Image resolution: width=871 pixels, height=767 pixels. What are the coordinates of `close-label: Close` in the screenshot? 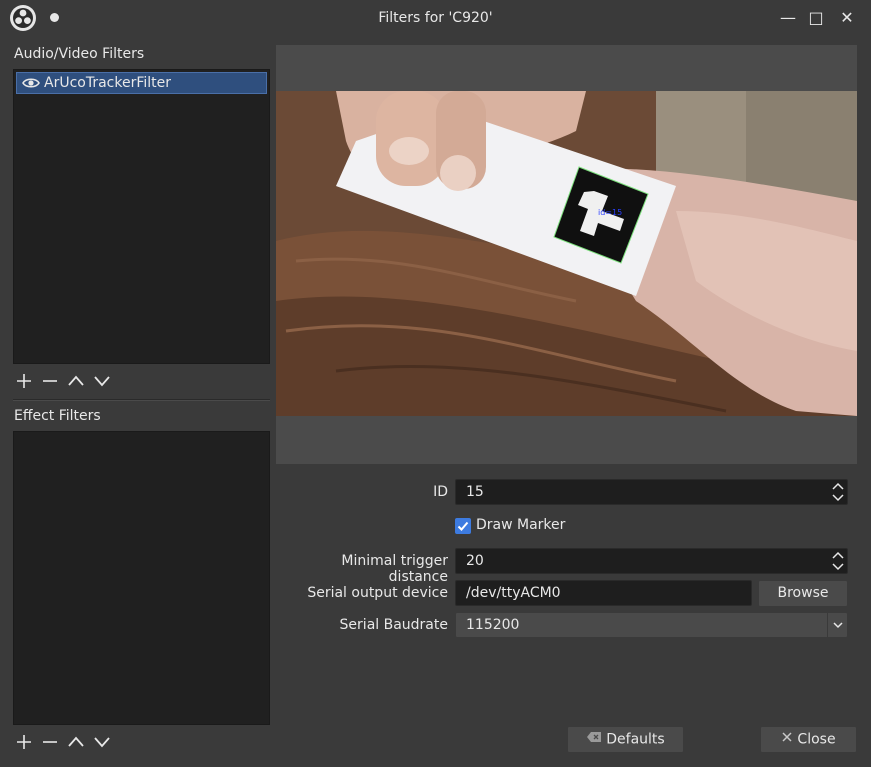 It's located at (816, 739).